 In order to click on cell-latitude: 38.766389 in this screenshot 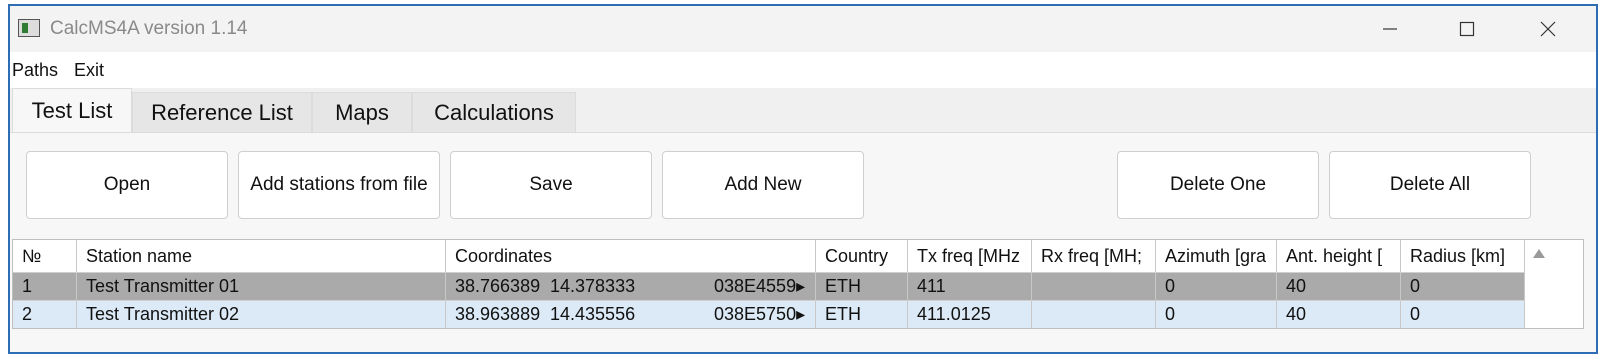, I will do `click(498, 286)`.